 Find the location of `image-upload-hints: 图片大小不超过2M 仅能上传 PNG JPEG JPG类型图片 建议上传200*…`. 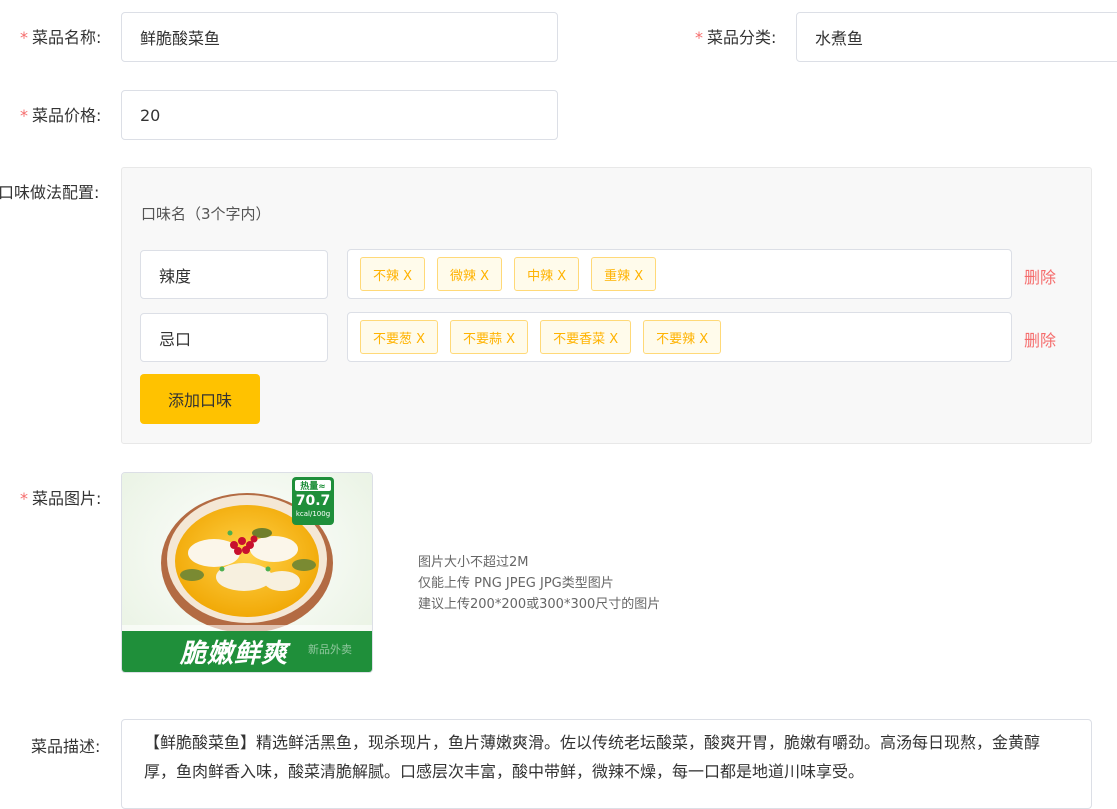

image-upload-hints: 图片大小不超过2M 仅能上传 PNG JPEG JPG类型图片 建议上传200*… is located at coordinates (539, 583).